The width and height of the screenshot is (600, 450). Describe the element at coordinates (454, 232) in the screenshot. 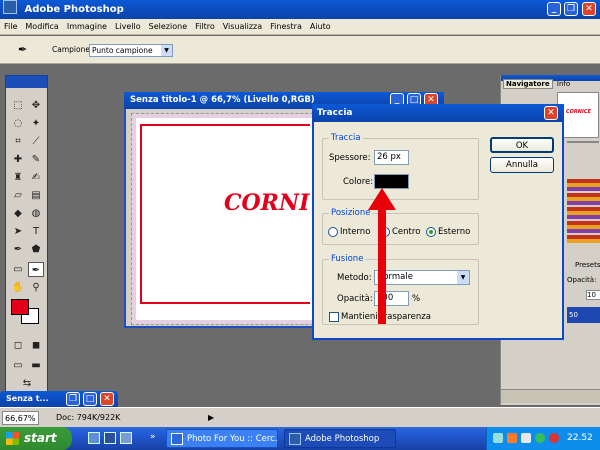

I see `radio-esterno-label: Esterno` at that location.